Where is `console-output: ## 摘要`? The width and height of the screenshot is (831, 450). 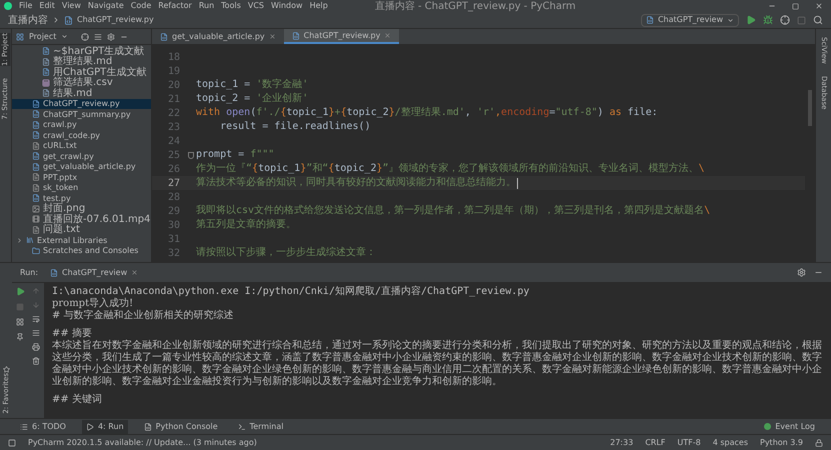 console-output: ## 摘要 is located at coordinates (72, 334).